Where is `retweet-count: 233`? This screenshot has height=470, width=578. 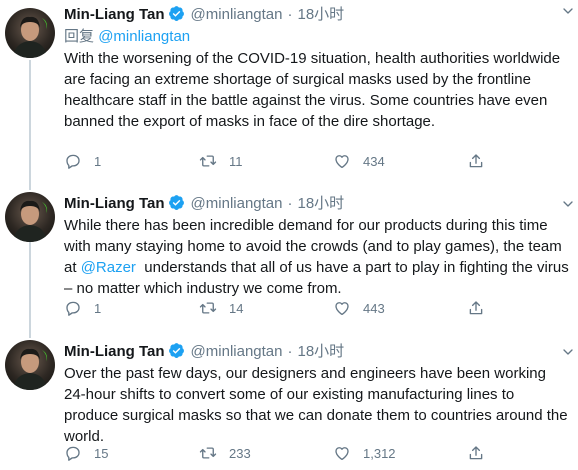
retweet-count: 233 is located at coordinates (240, 453).